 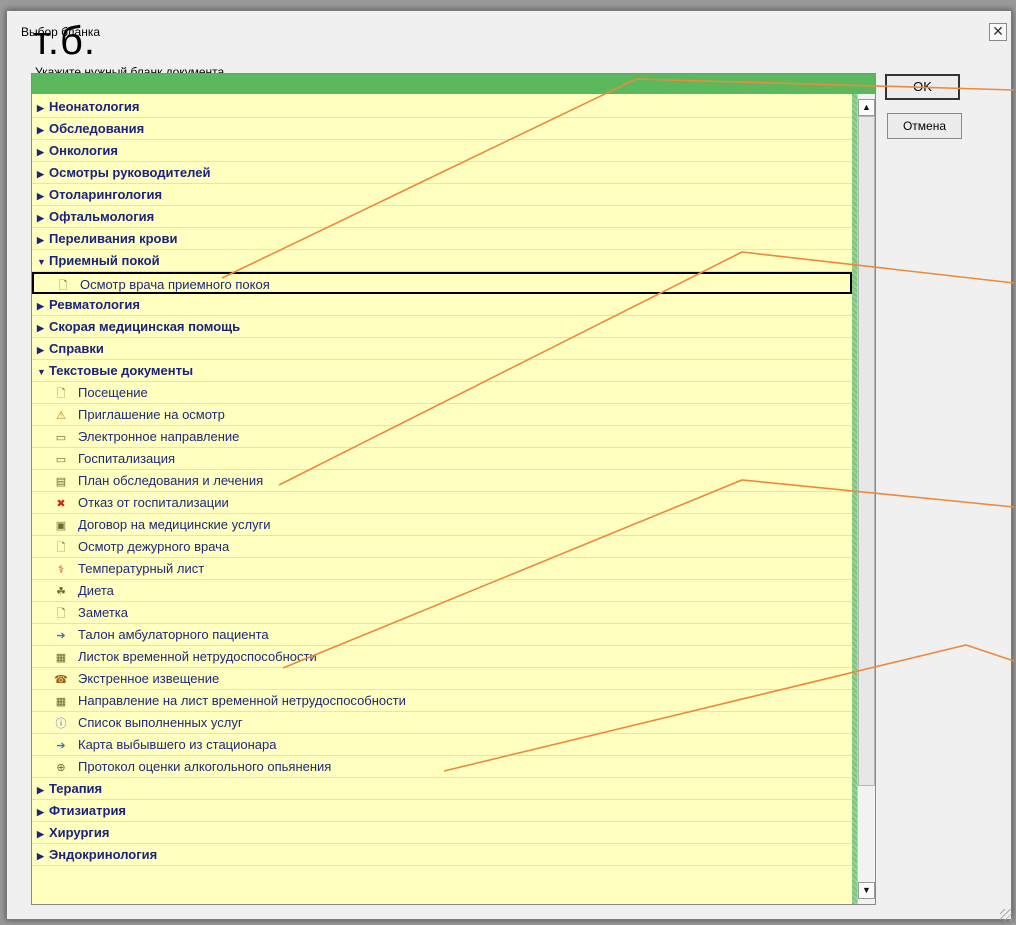 What do you see at coordinates (442, 547) in the screenshot?
I see `tree-item: 🗋 Осмотр дежурного врача` at bounding box center [442, 547].